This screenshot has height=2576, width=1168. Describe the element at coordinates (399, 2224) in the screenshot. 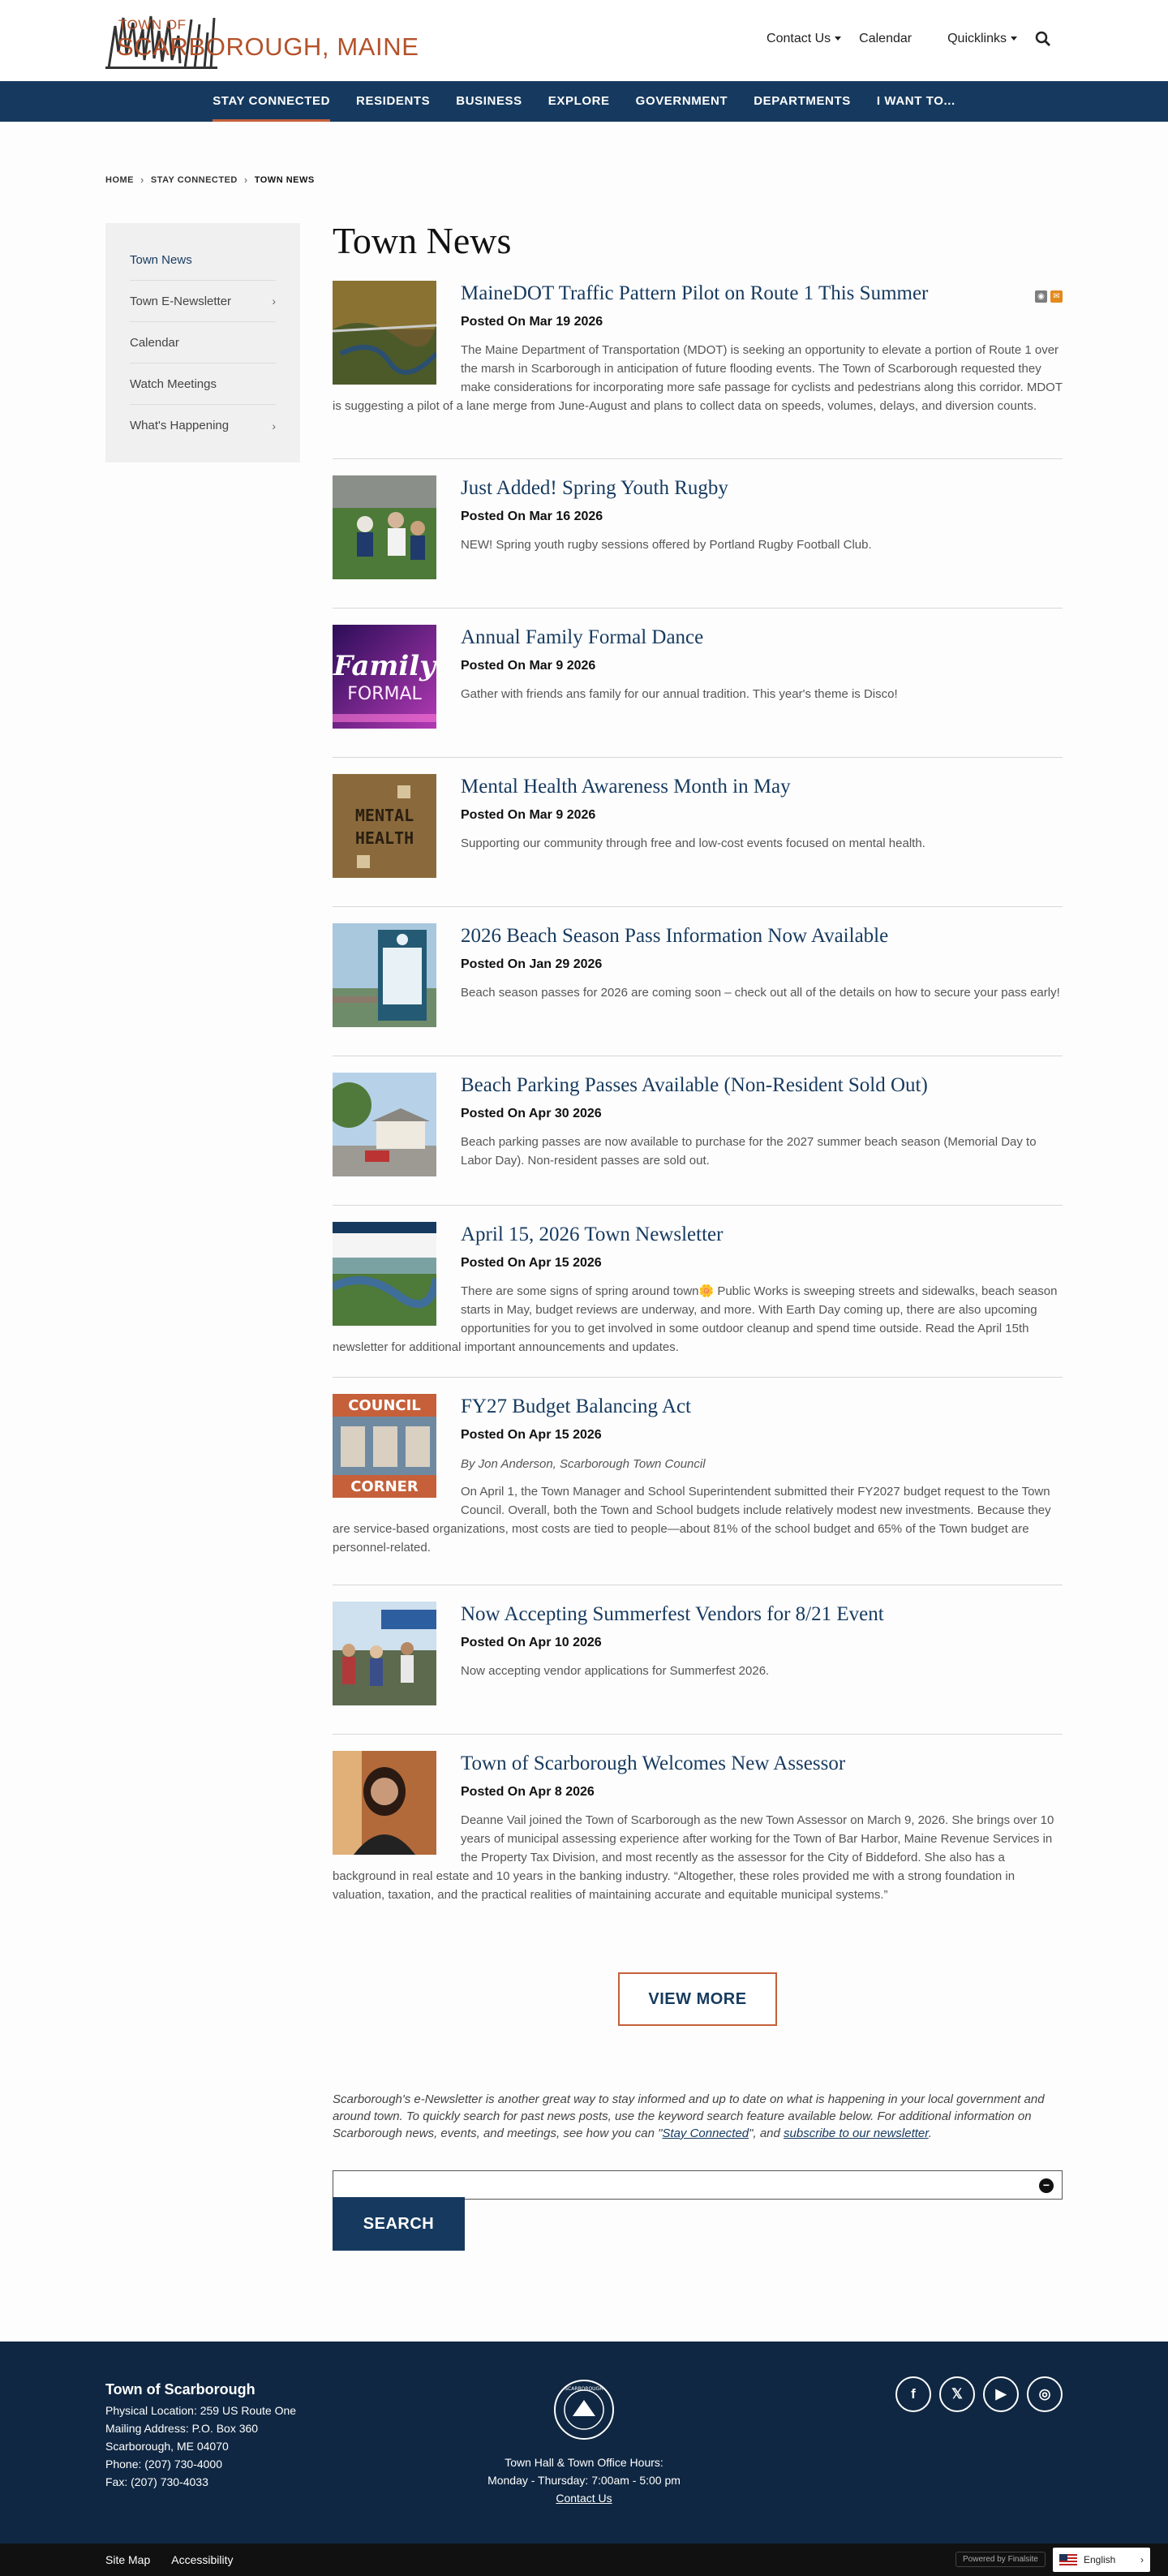

I see `search-button: SEARCH` at that location.